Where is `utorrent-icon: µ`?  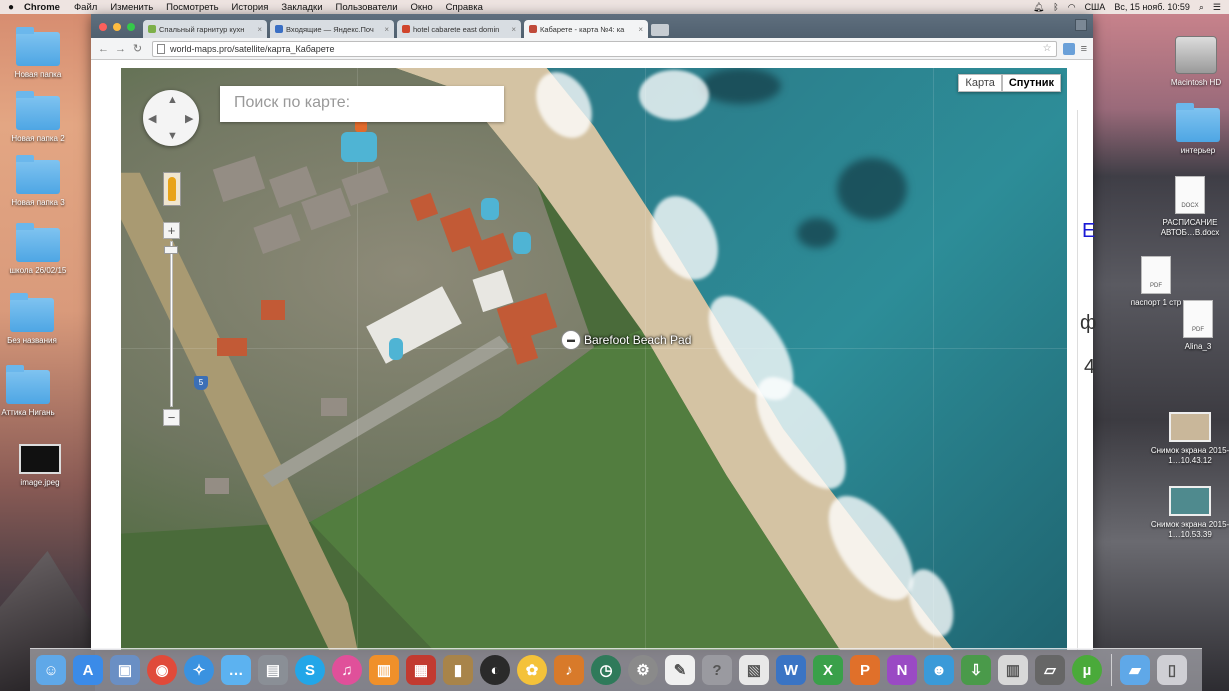 utorrent-icon: µ is located at coordinates (1087, 670).